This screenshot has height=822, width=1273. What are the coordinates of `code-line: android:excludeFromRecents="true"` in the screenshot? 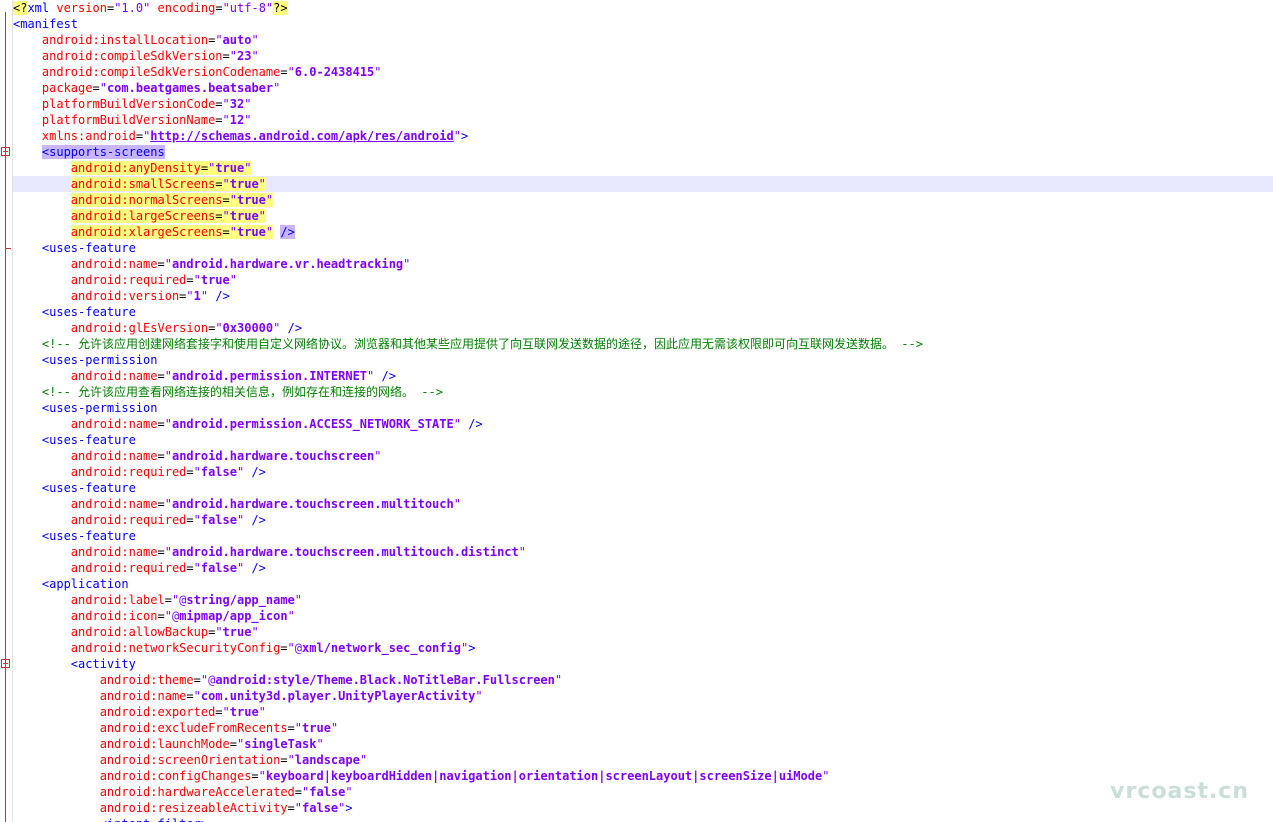 It's located at (643, 728).